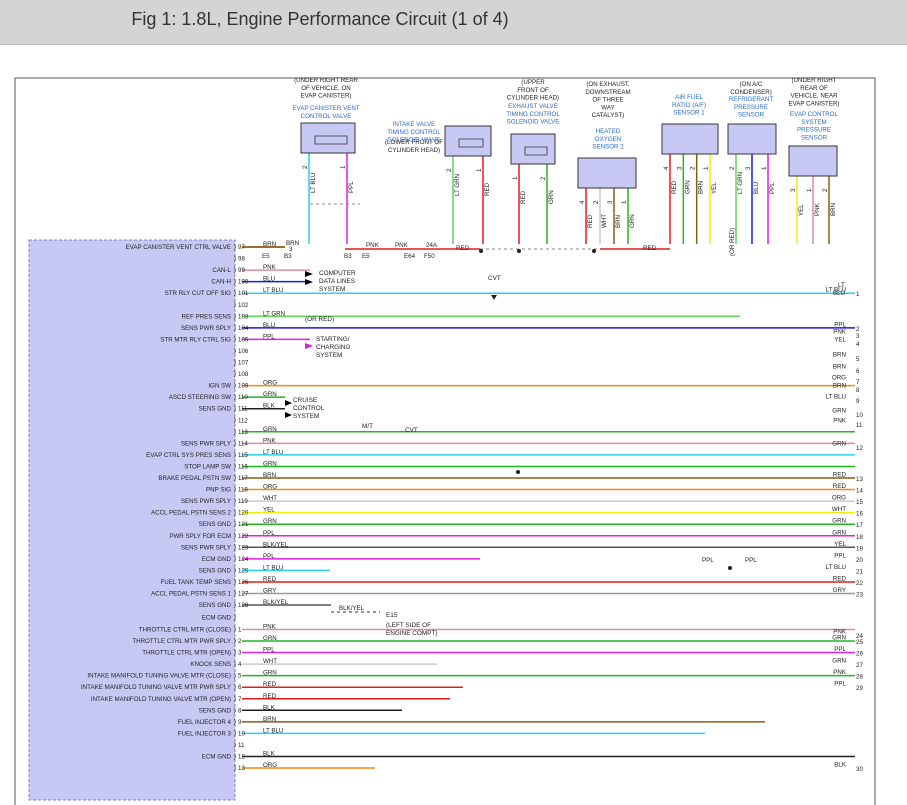 Image resolution: width=907 pixels, height=805 pixels. I want to click on side-note: CONTROL, so click(309, 408).